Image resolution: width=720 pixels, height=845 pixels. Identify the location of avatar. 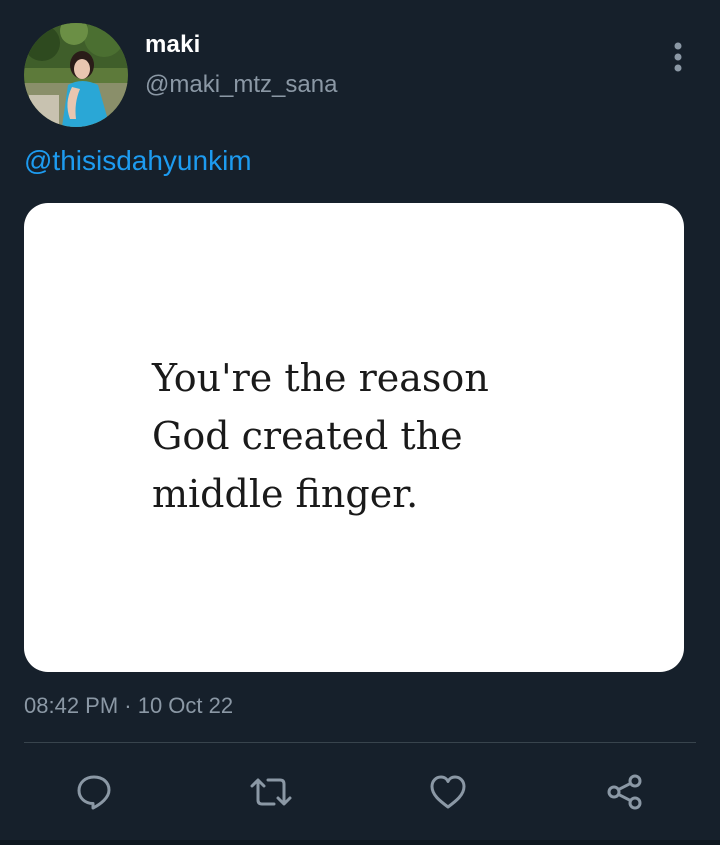
(76, 75).